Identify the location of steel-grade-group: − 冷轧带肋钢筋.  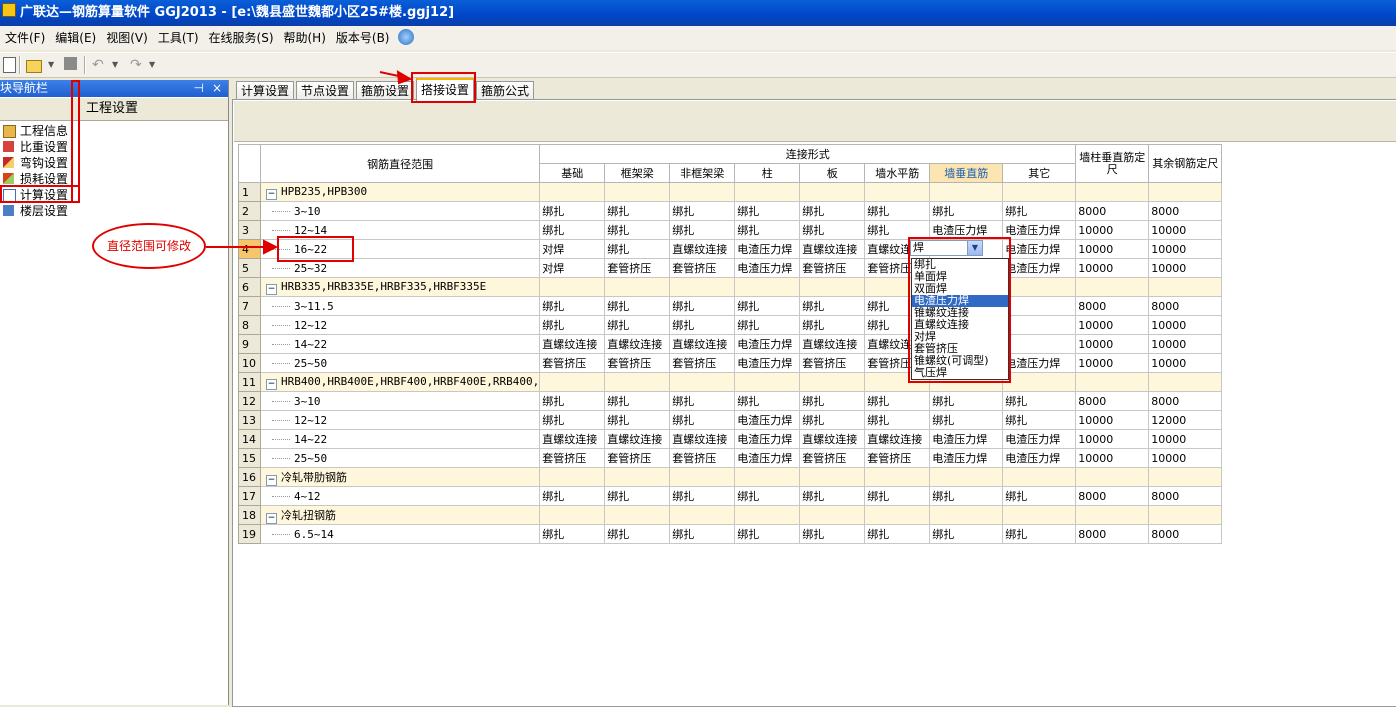
(400, 477).